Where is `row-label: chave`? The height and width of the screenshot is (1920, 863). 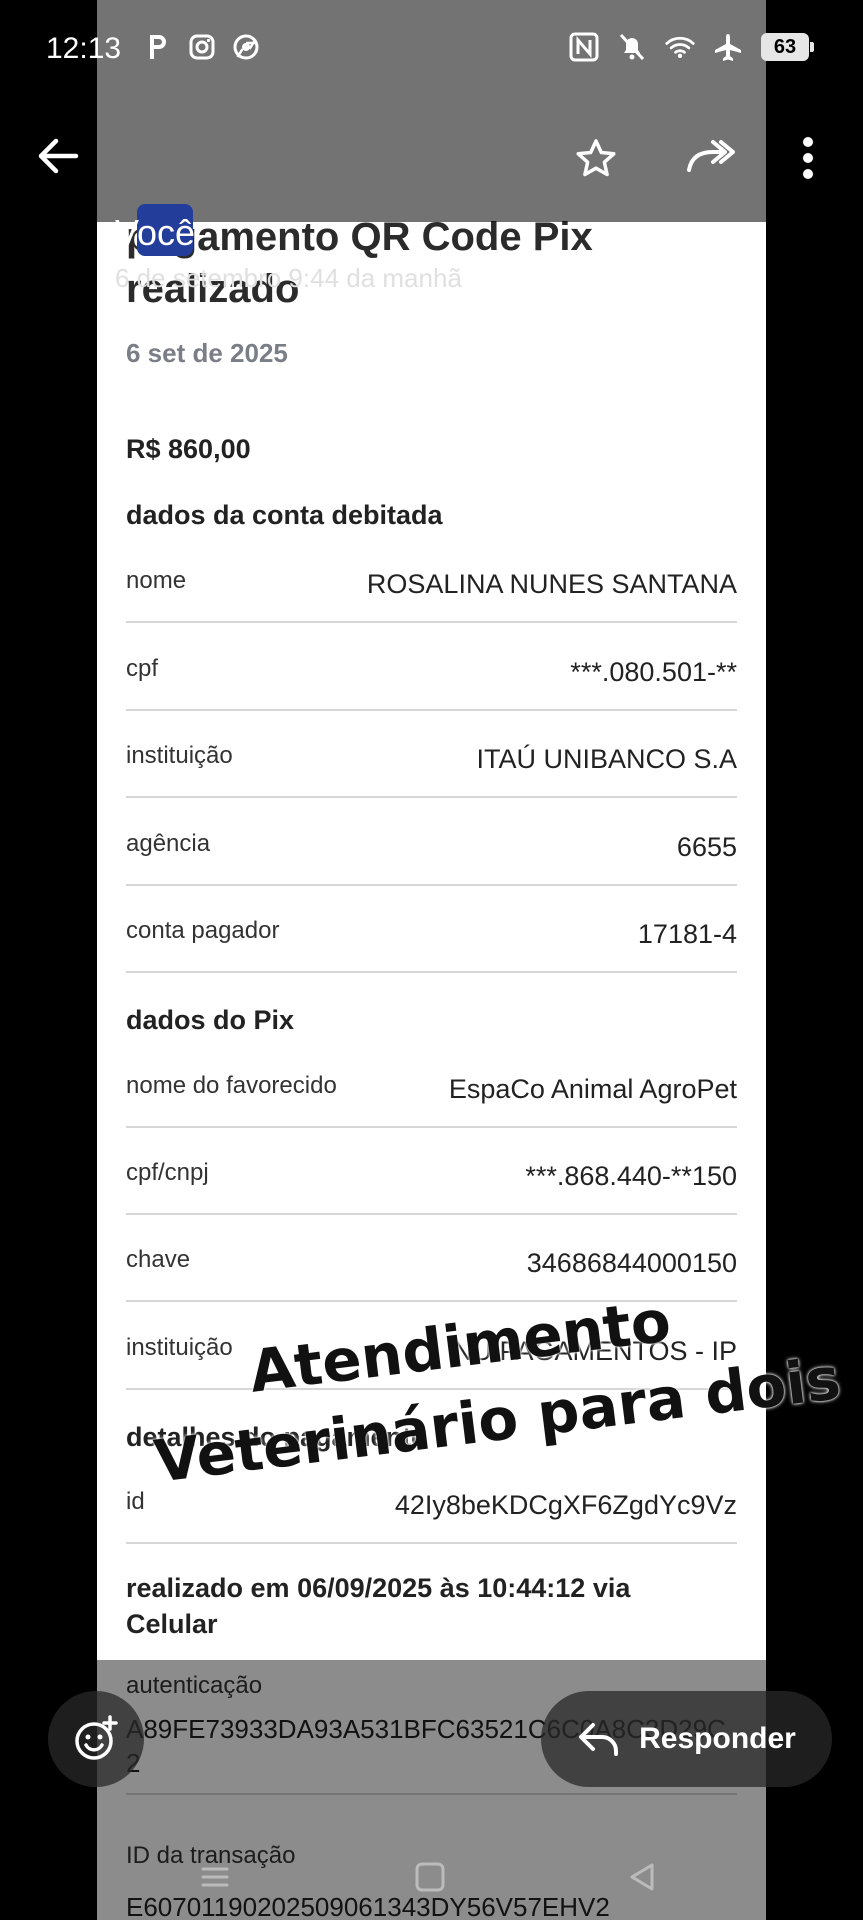
row-label: chave is located at coordinates (158, 1259).